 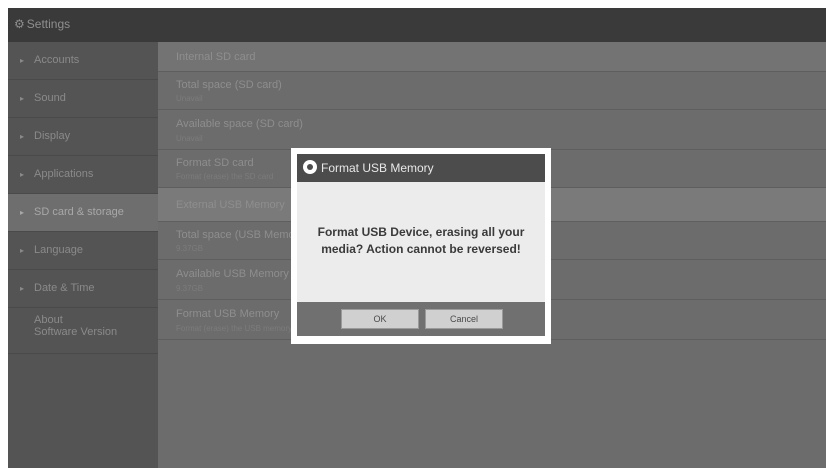 I want to click on sidebar-item-label: Sound, so click(x=50, y=98).